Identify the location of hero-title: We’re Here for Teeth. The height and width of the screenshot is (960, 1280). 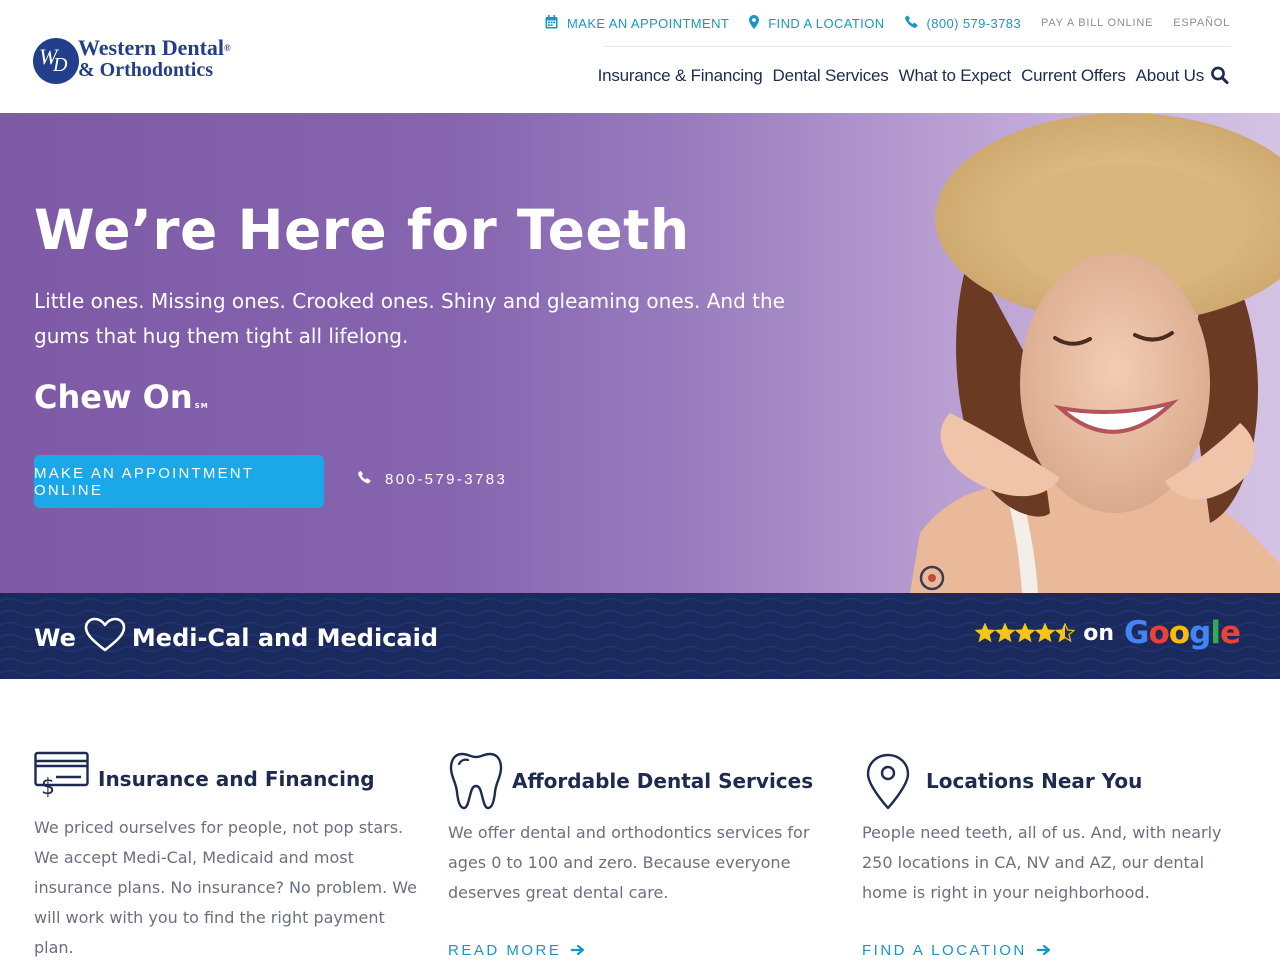
(362, 230).